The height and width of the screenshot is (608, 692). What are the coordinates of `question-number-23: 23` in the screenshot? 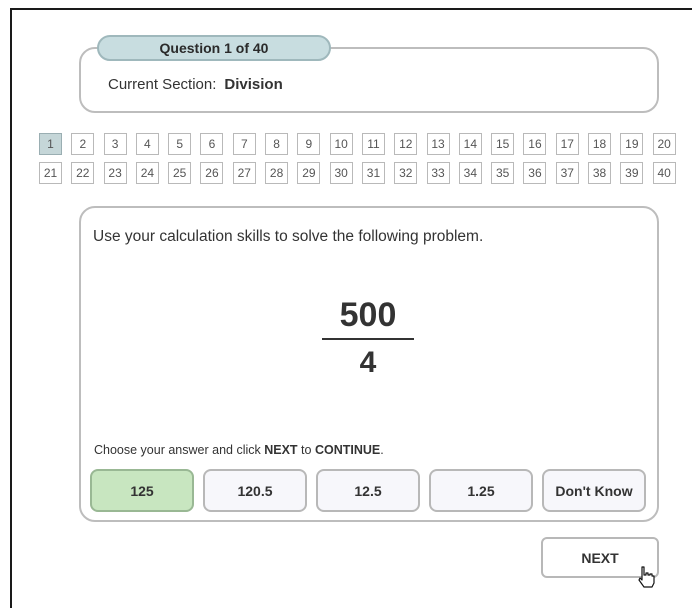 It's located at (115, 173).